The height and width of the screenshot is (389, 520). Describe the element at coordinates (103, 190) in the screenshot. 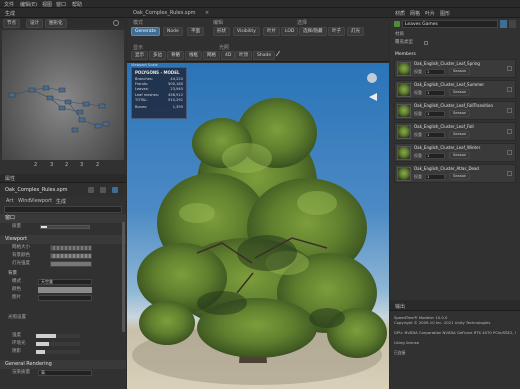

I see `lock-icon` at that location.